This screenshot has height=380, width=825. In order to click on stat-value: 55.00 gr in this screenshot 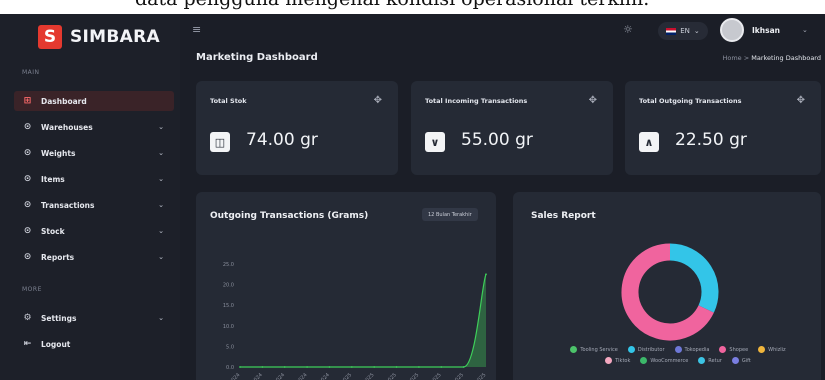, I will do `click(497, 140)`.